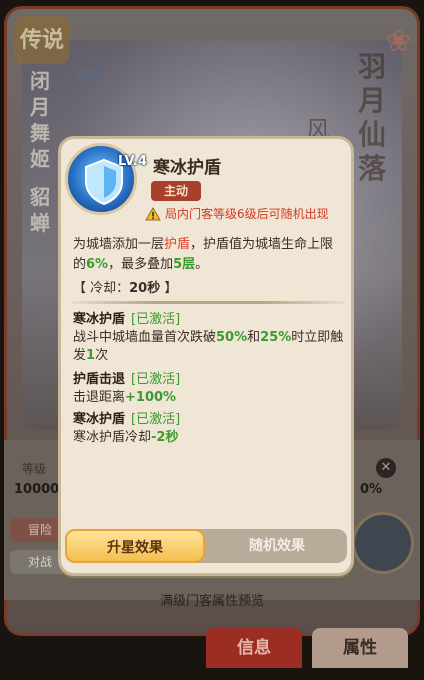  Describe the element at coordinates (277, 546) in the screenshot. I see `random-effect-button: 随机效果` at that location.